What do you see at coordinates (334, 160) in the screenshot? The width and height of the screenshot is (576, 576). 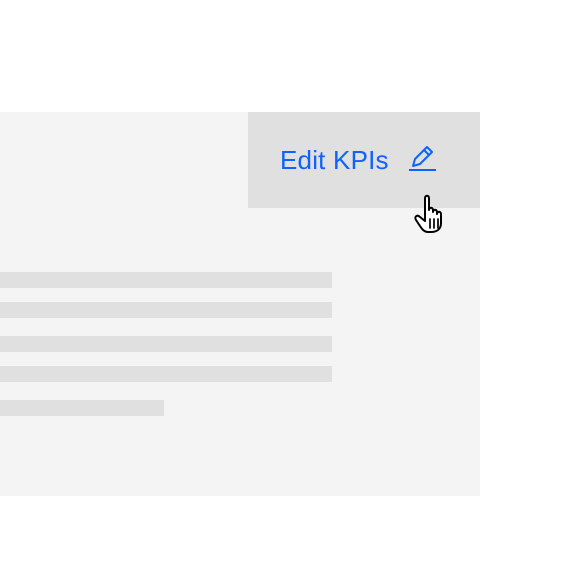 I see `edit-kpis-label: Edit KPIs` at bounding box center [334, 160].